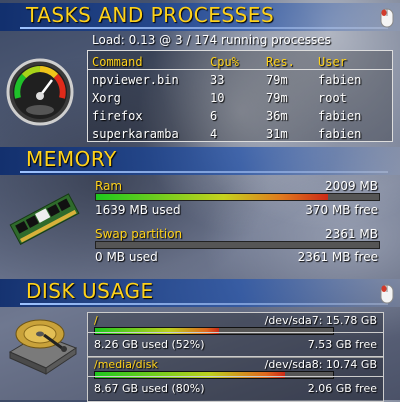 The height and width of the screenshot is (402, 400). Describe the element at coordinates (240, 116) in the screenshot. I see `process-row: firefox 6 36m fabien` at that location.